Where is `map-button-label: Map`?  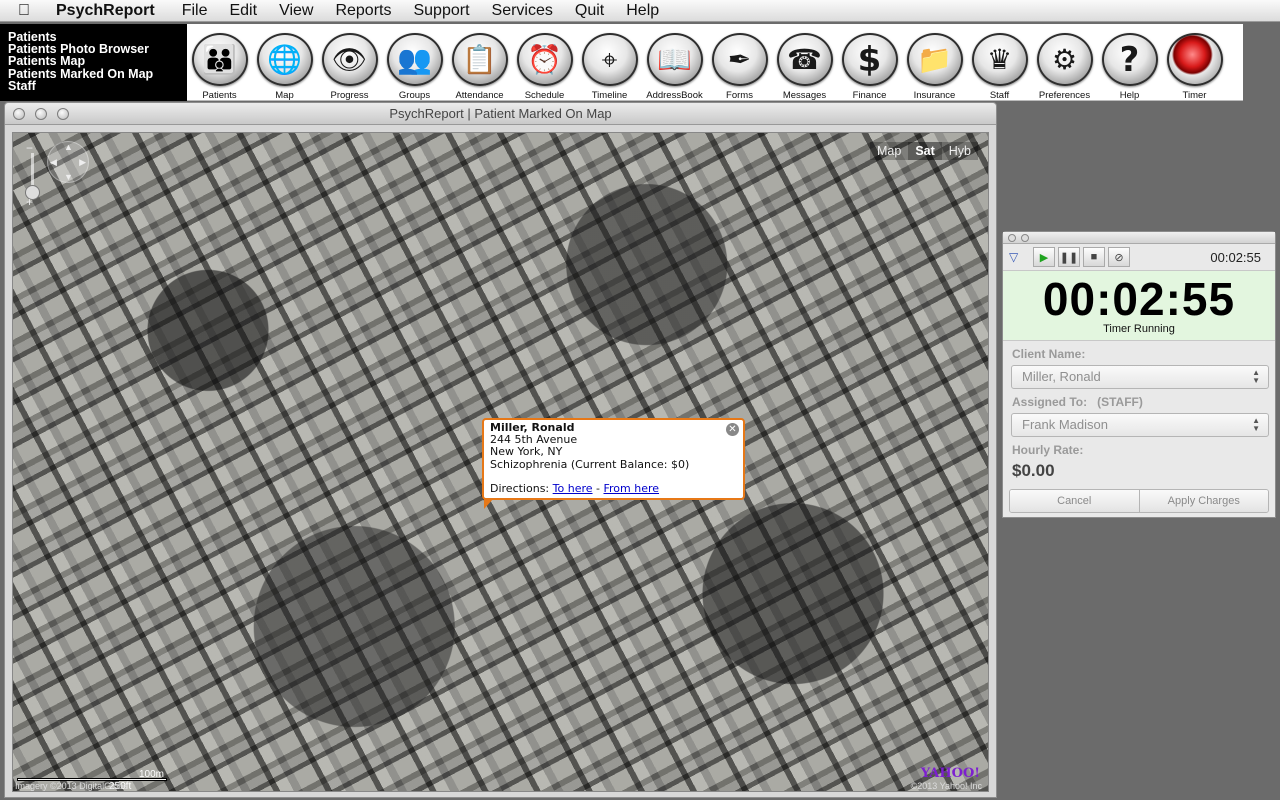
map-button-label: Map is located at coordinates (284, 95).